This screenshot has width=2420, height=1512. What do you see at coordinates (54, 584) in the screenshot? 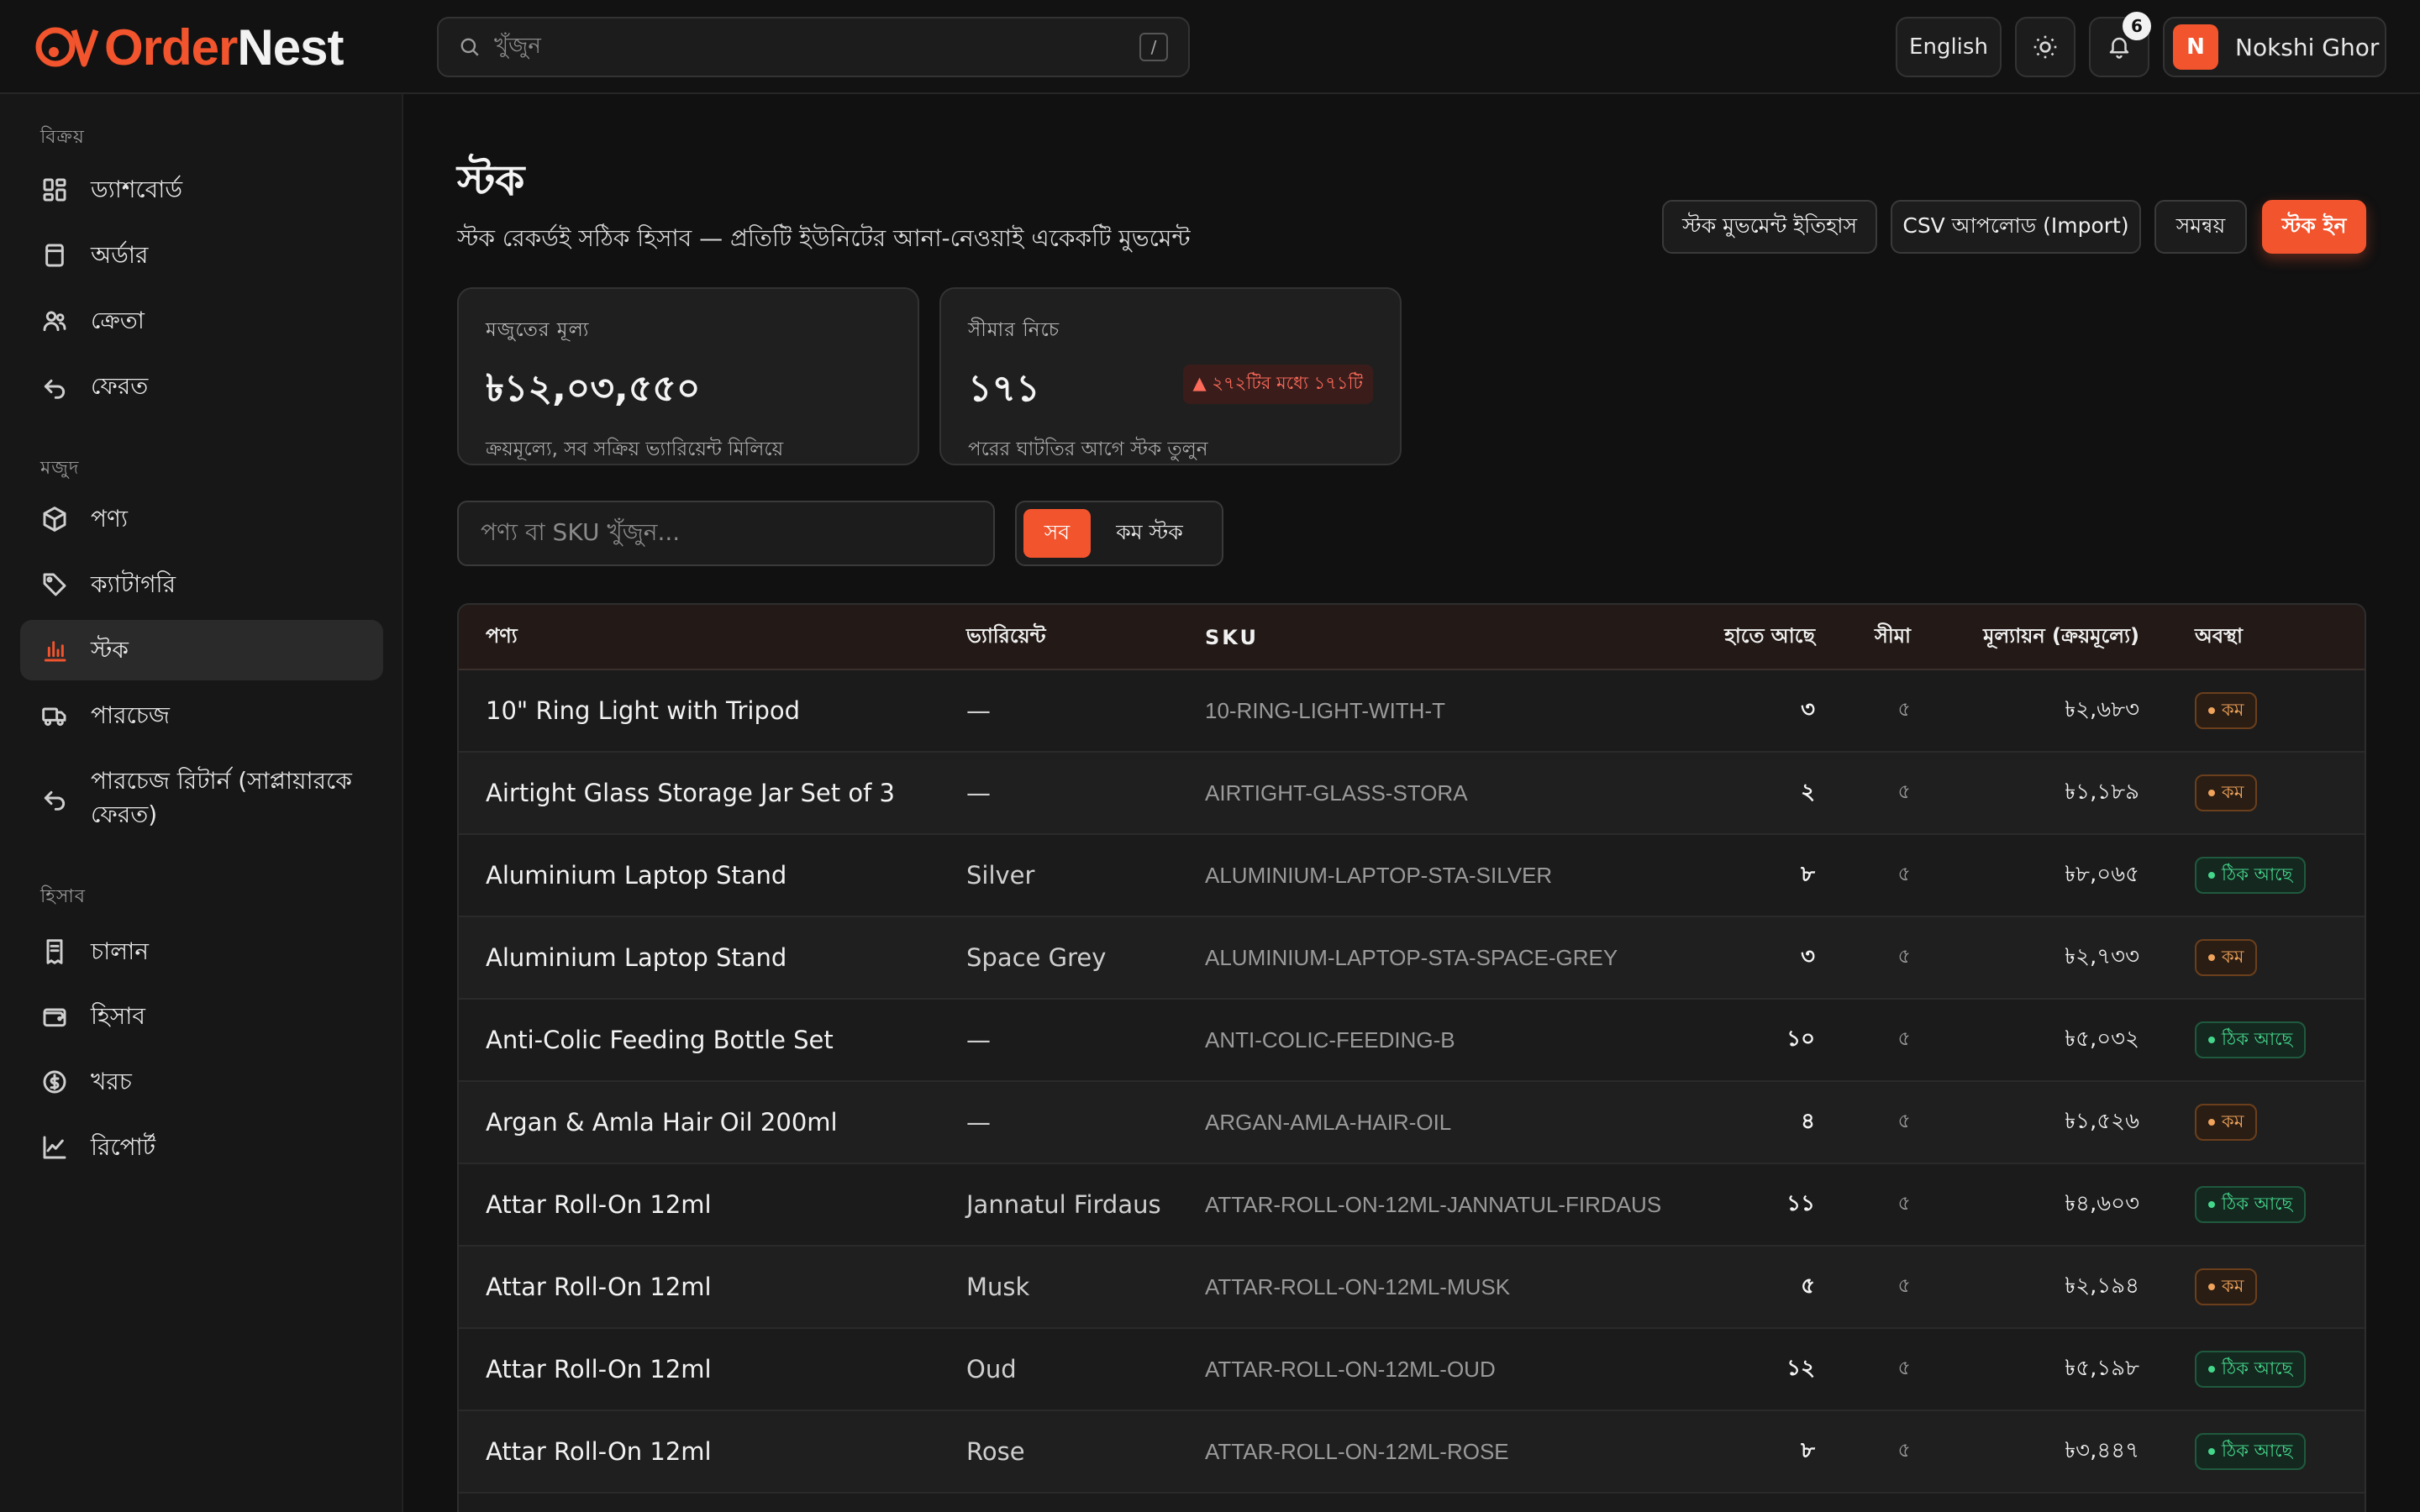
I see `tag-icon` at bounding box center [54, 584].